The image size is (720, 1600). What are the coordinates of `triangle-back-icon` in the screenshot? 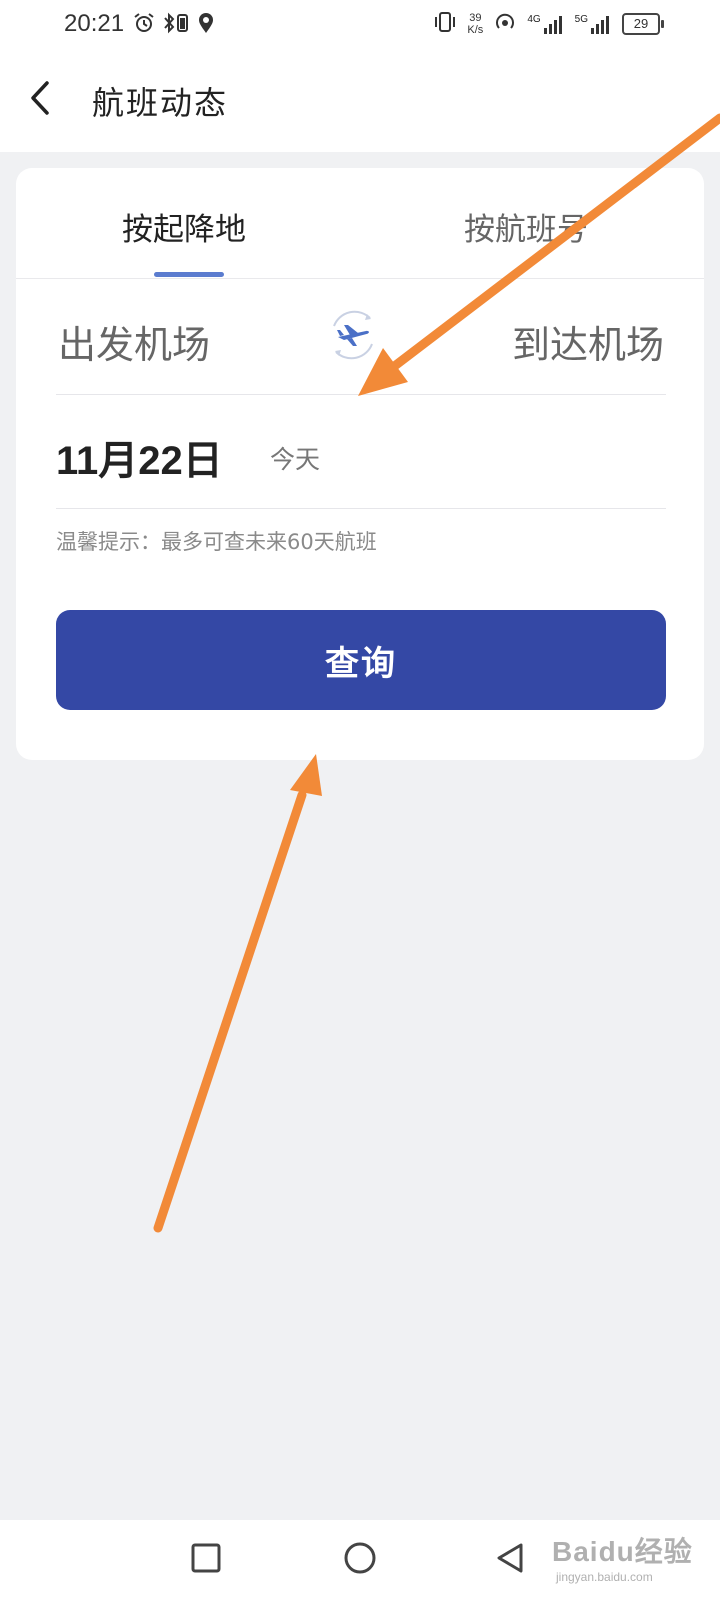 It's located at (510, 1560).